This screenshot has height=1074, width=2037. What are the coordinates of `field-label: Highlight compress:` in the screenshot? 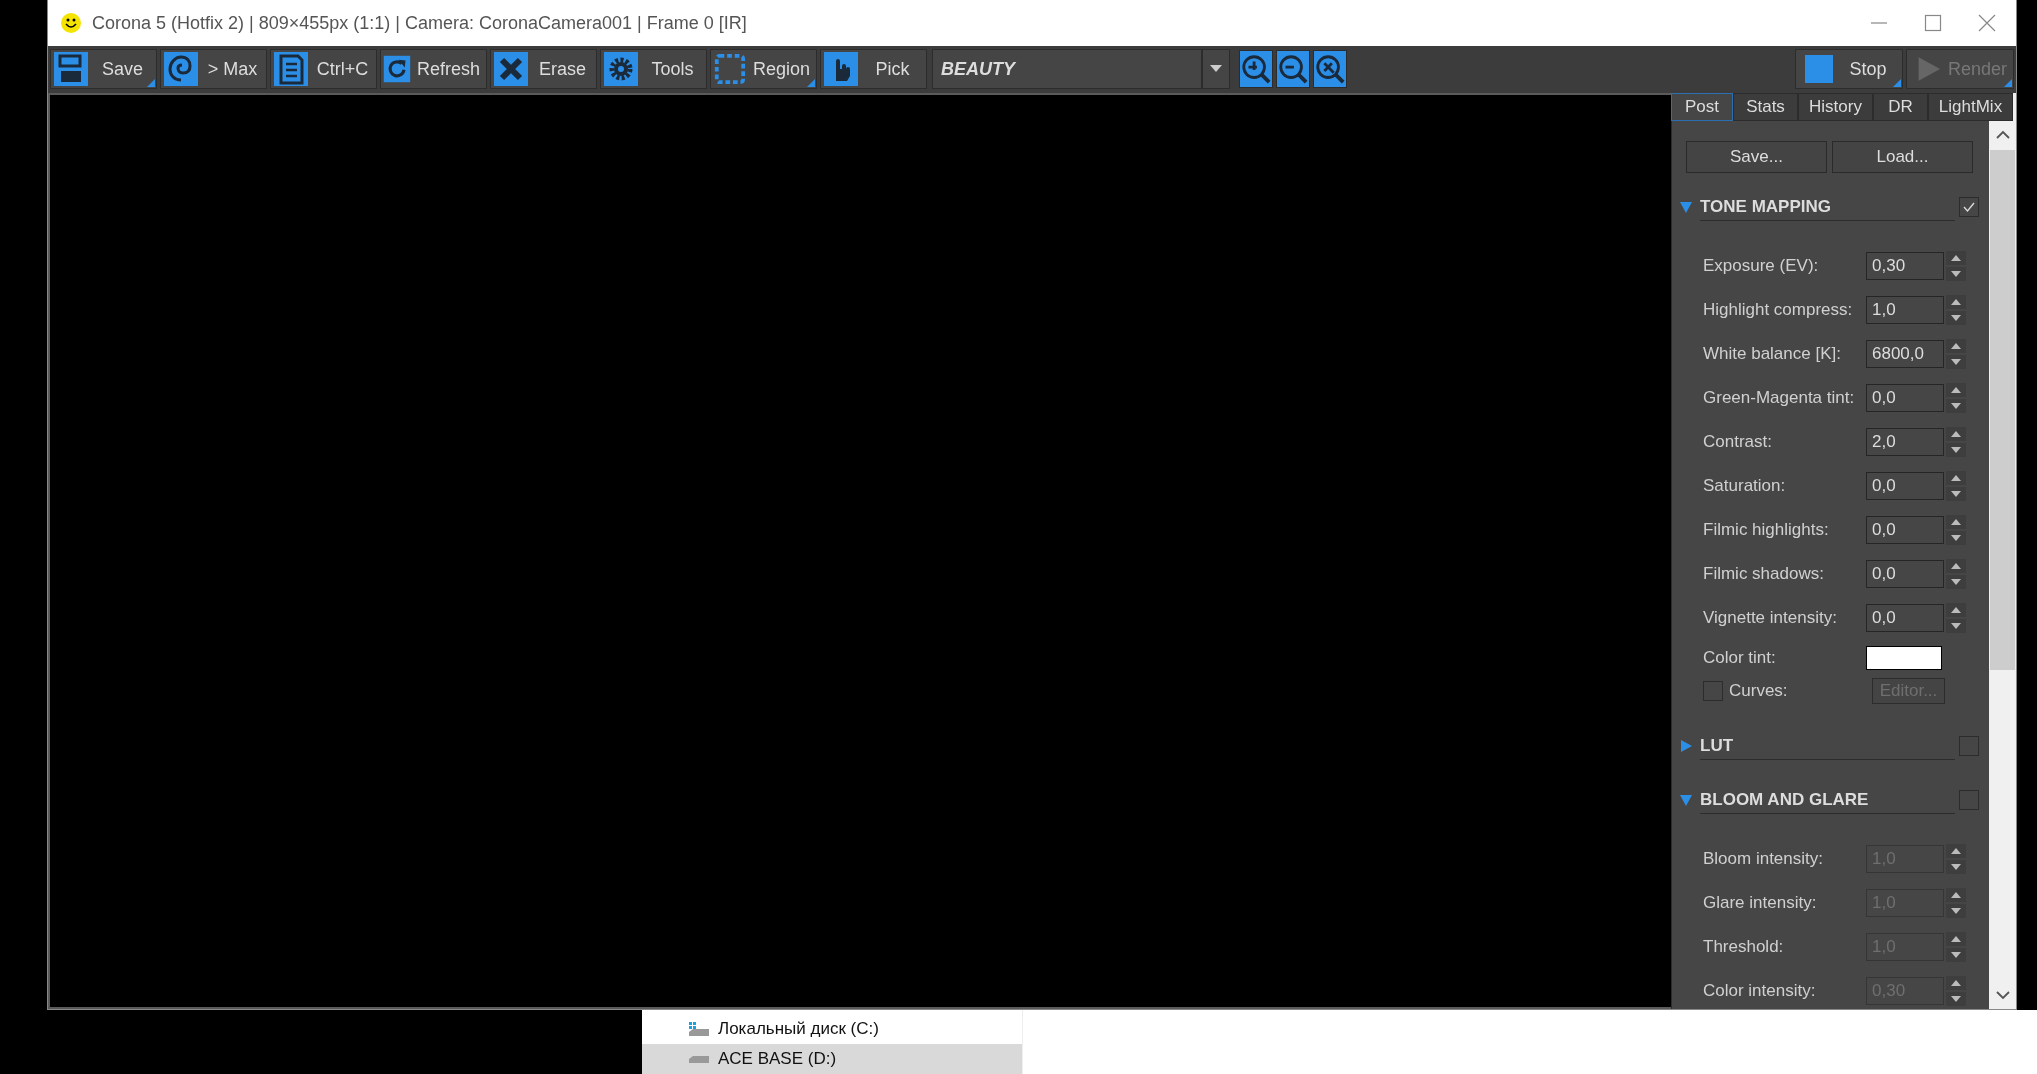 It's located at (1778, 310).